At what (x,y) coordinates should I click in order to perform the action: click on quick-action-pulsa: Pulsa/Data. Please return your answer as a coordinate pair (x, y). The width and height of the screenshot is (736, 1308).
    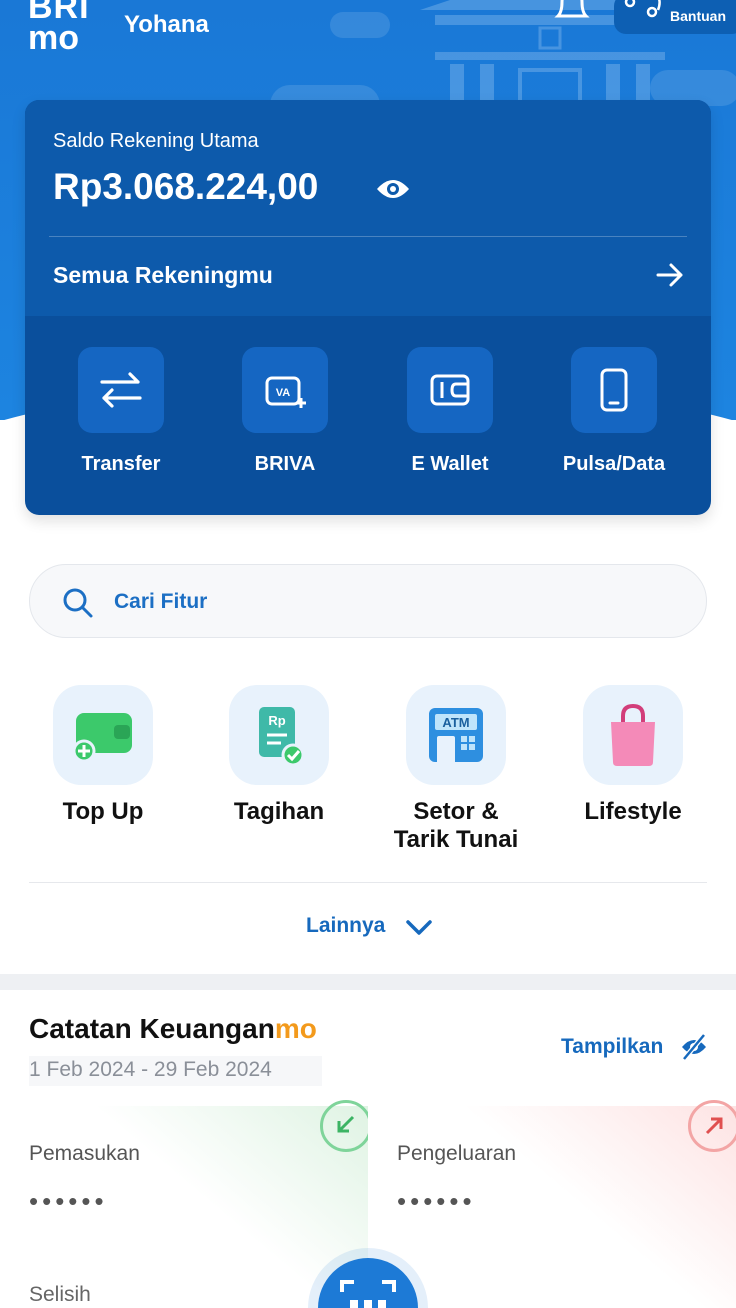
    Looking at the image, I should click on (614, 411).